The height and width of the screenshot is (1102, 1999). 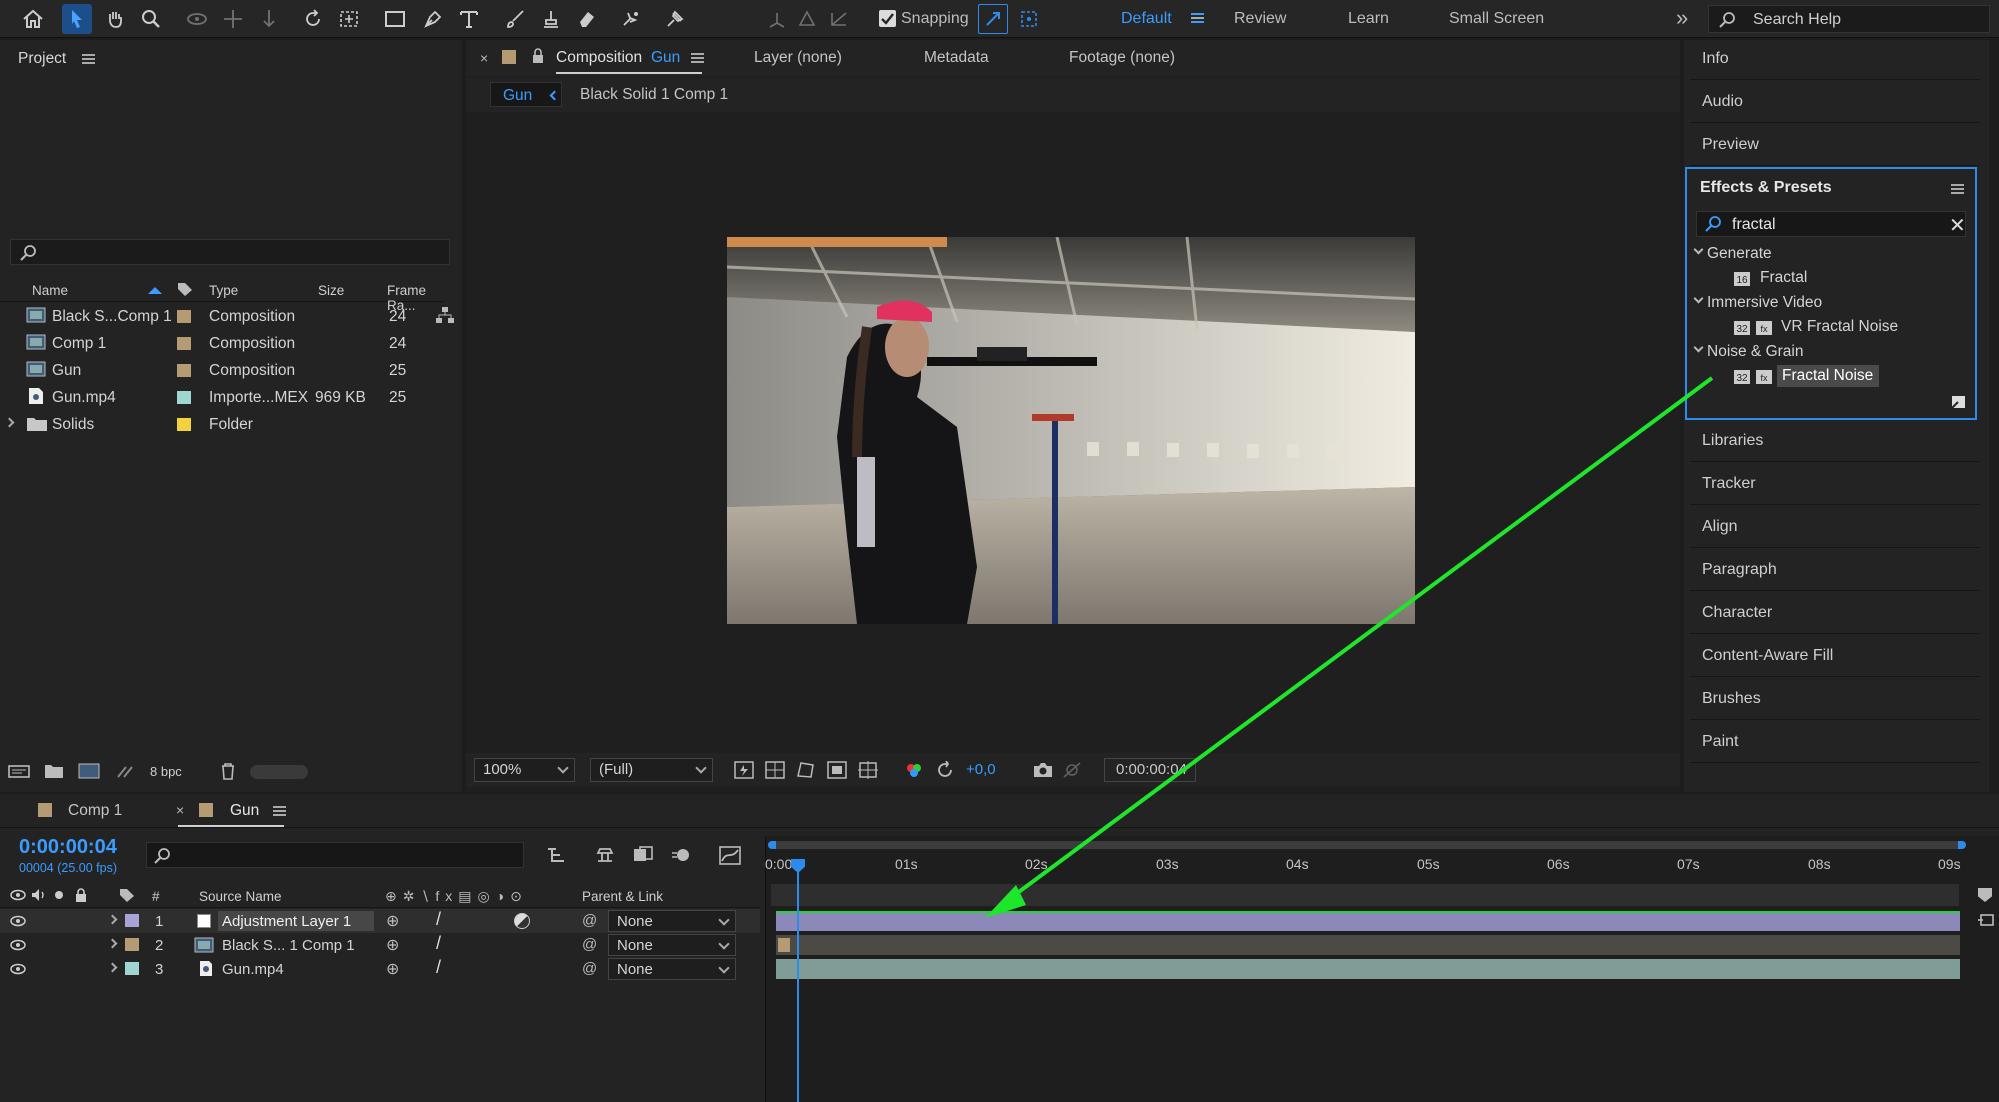 I want to click on panel-brushes: Brushes, so click(x=1835, y=699).